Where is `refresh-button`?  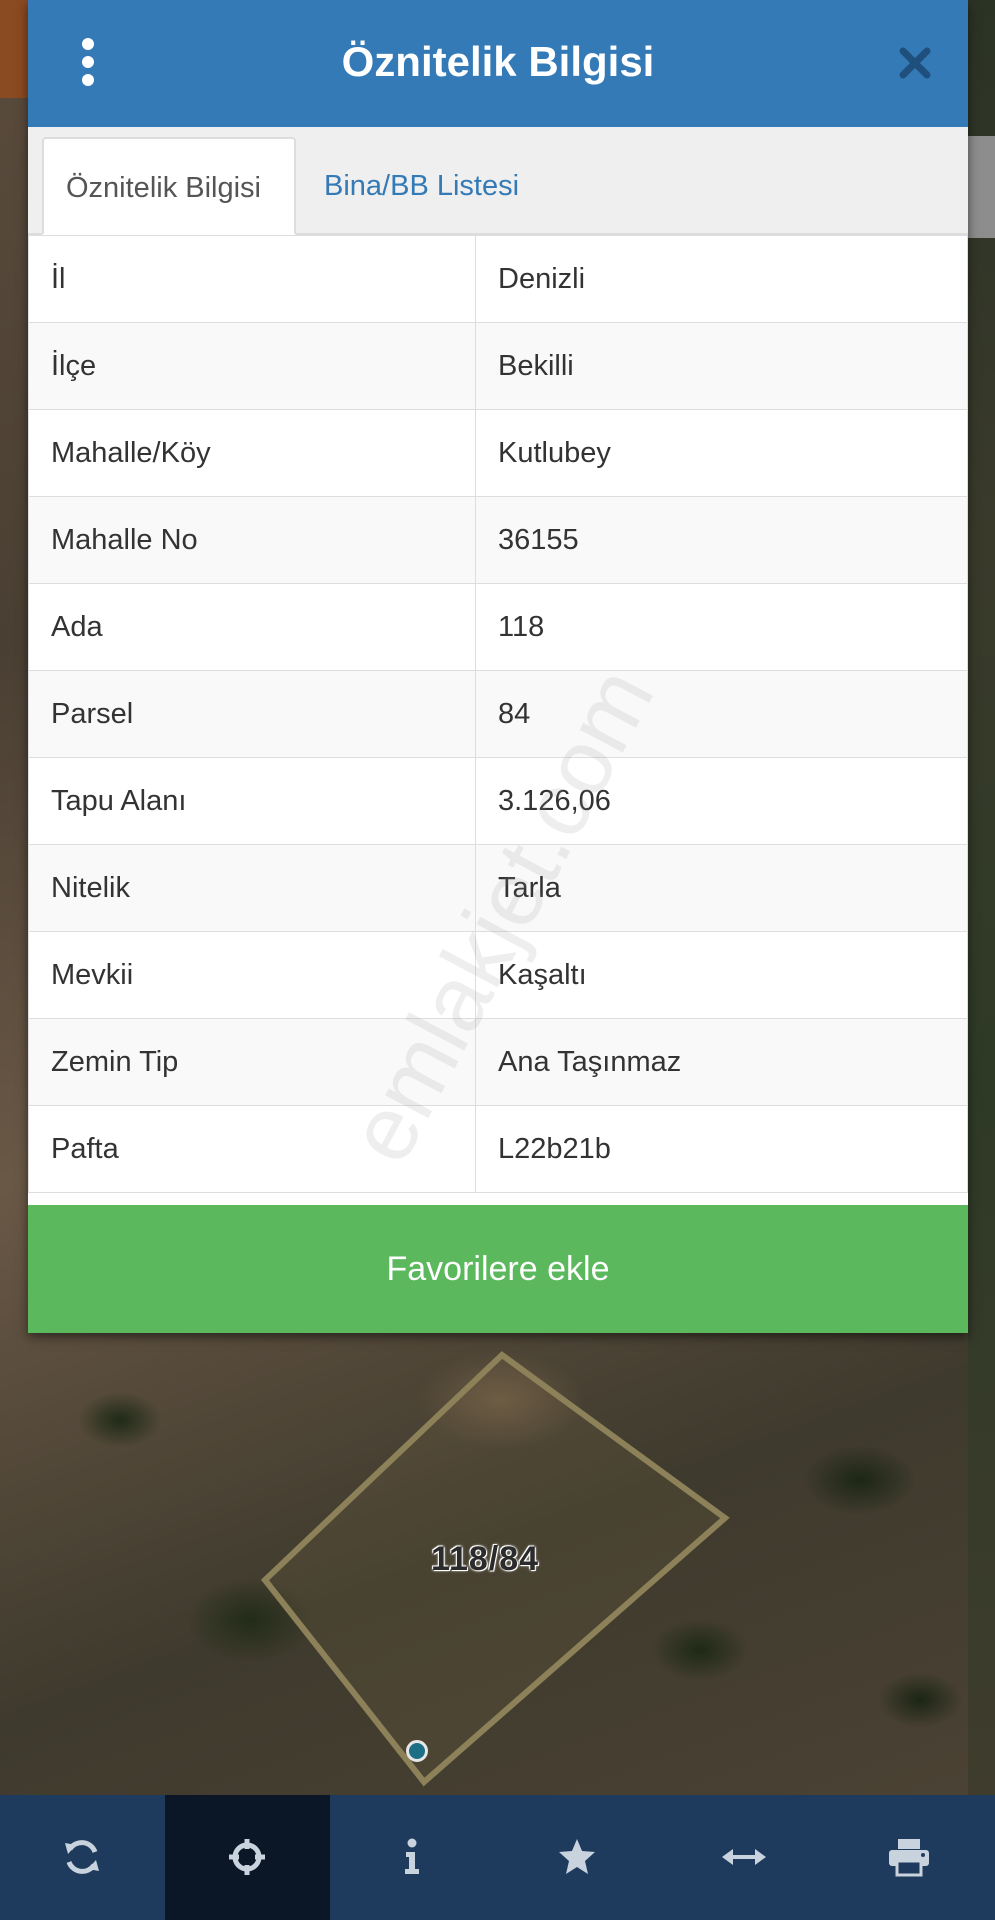
refresh-button is located at coordinates (82, 1857).